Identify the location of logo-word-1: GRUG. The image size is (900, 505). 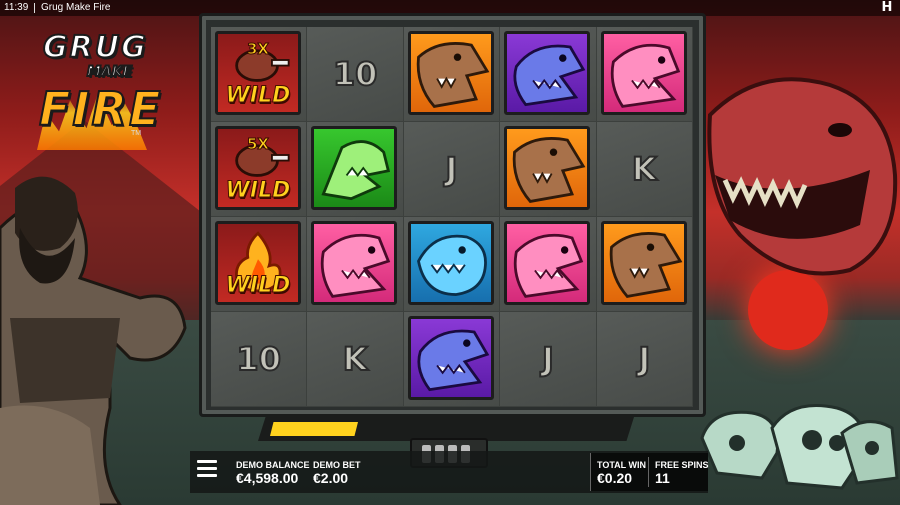
(95, 47).